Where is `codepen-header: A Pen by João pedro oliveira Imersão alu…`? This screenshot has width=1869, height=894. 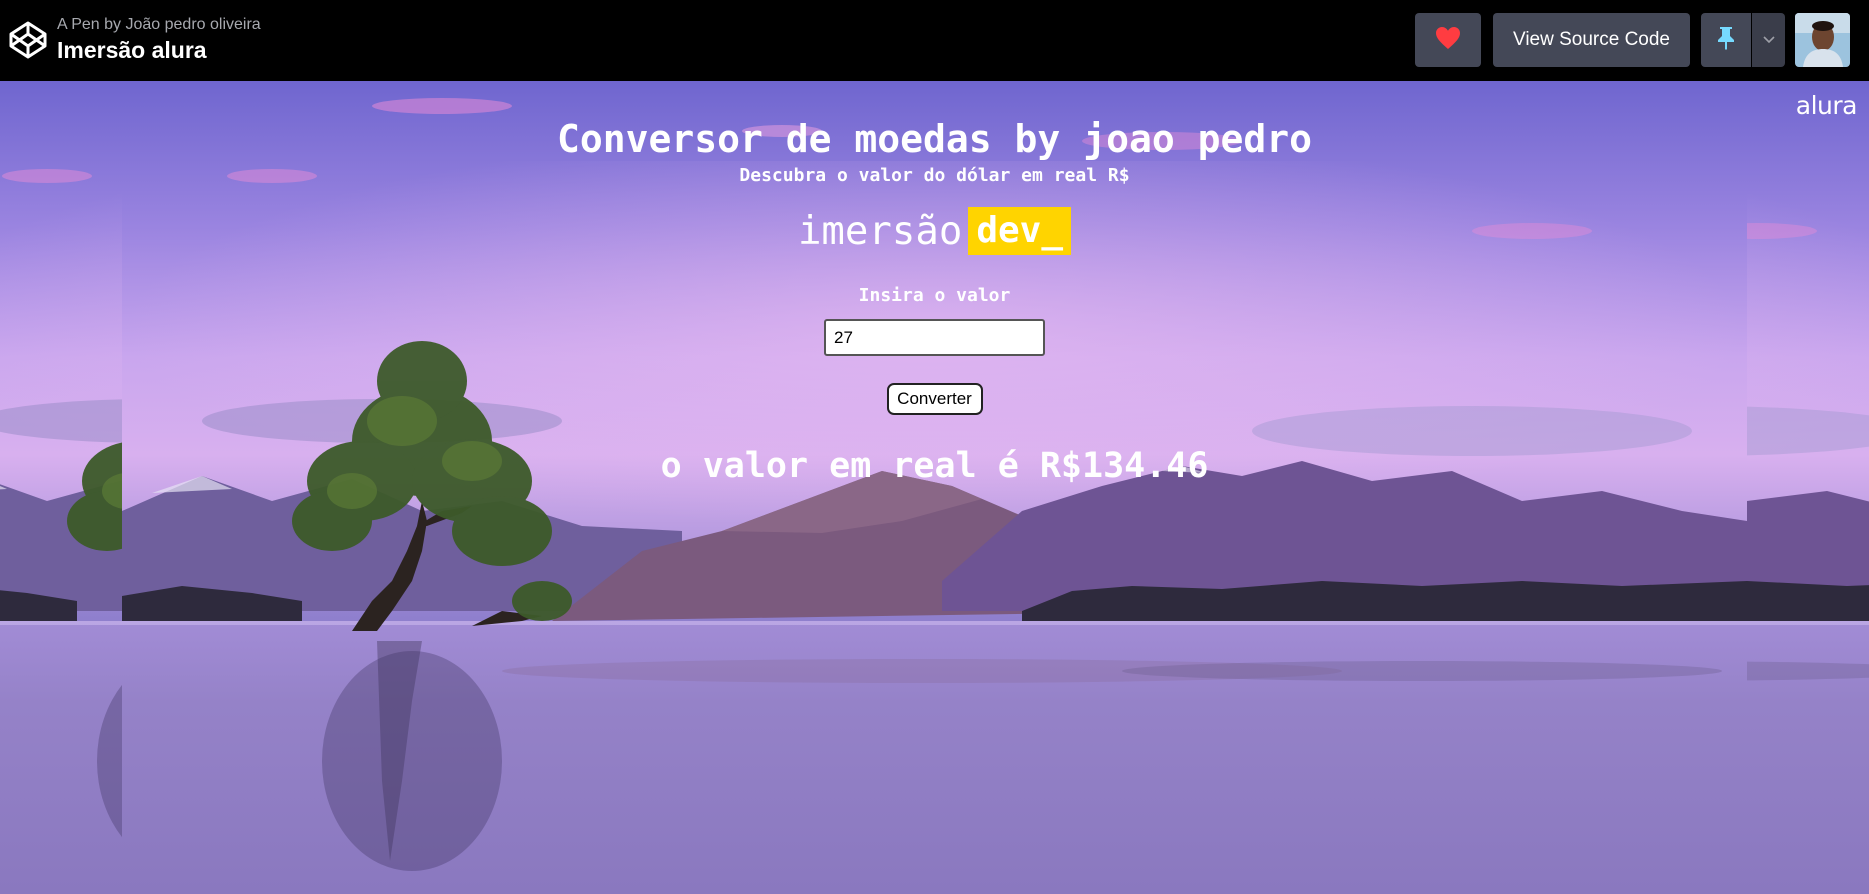 codepen-header: A Pen by João pedro oliveira Imersão alu… is located at coordinates (934, 40).